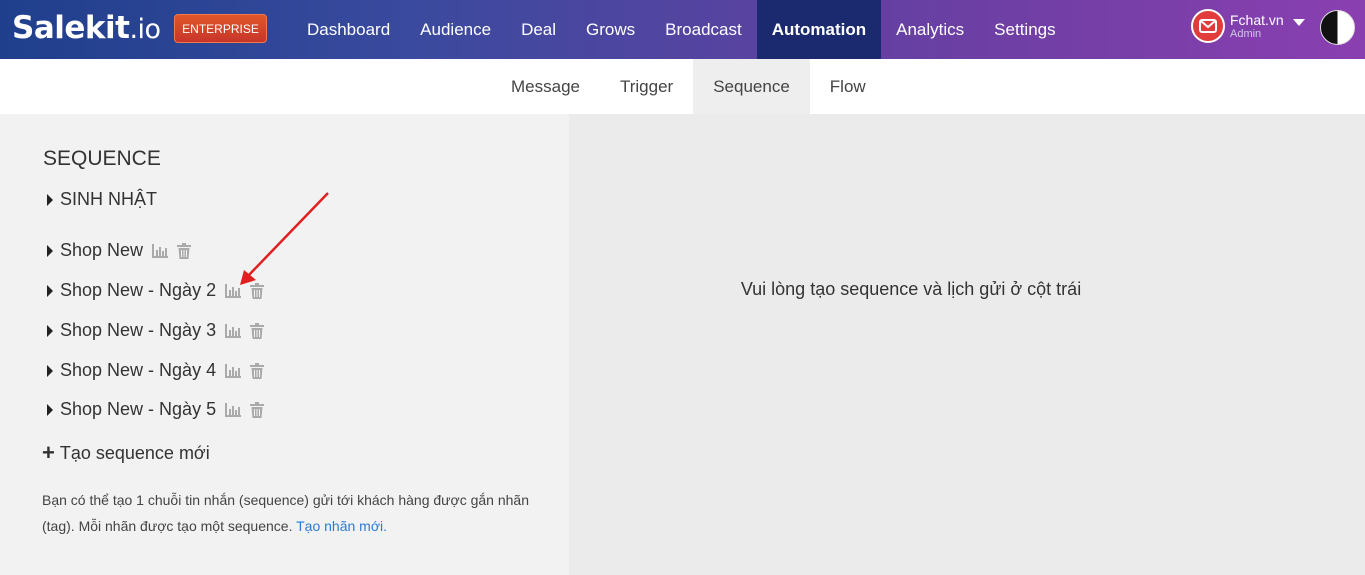 The width and height of the screenshot is (1365, 575). What do you see at coordinates (538, 29) in the screenshot?
I see `nav-deal: Deal` at bounding box center [538, 29].